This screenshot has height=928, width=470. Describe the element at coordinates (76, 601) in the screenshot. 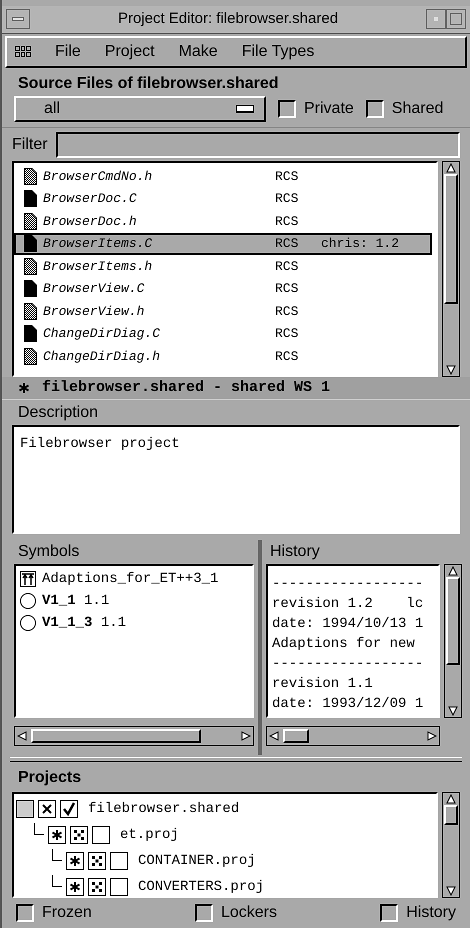

I see `symbol-label: V1_1 1.1` at that location.